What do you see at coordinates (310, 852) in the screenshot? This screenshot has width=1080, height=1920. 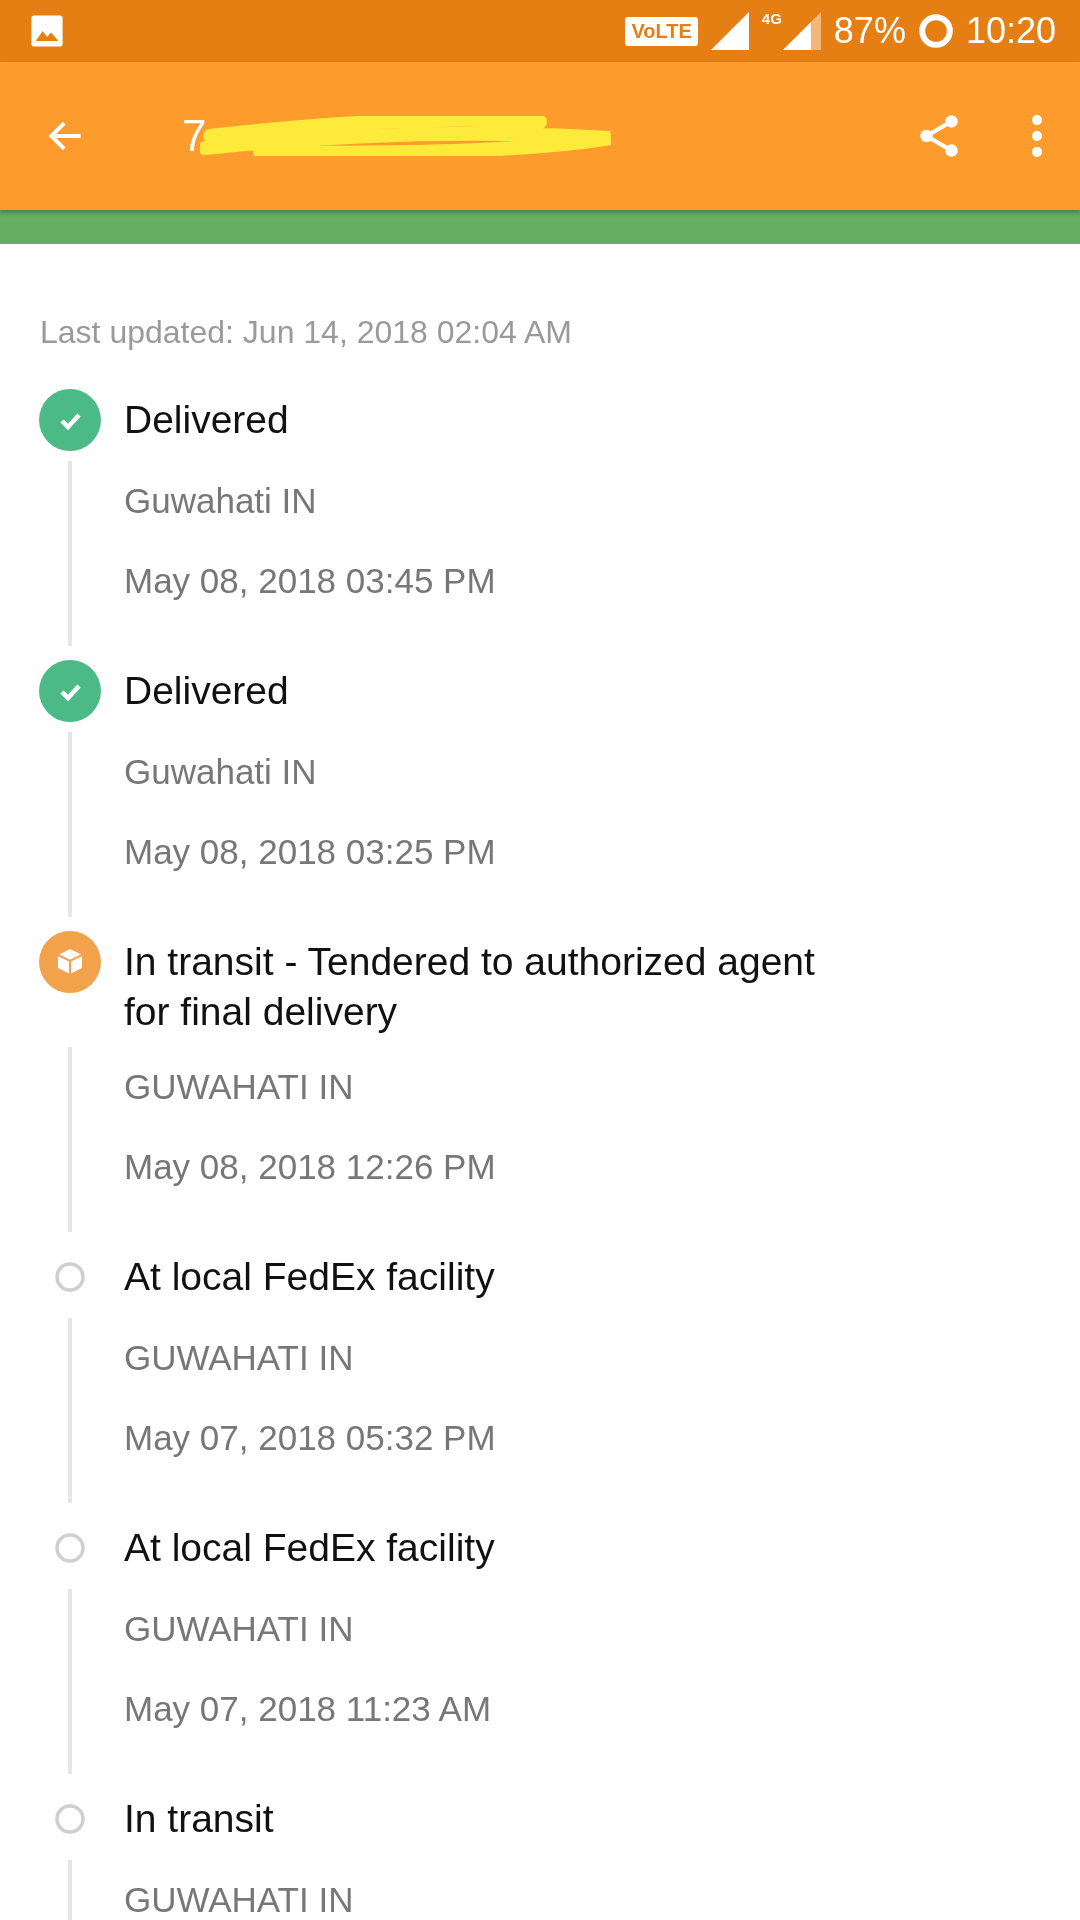 I see `event-time: May 08, 2018 03:25 PM` at bounding box center [310, 852].